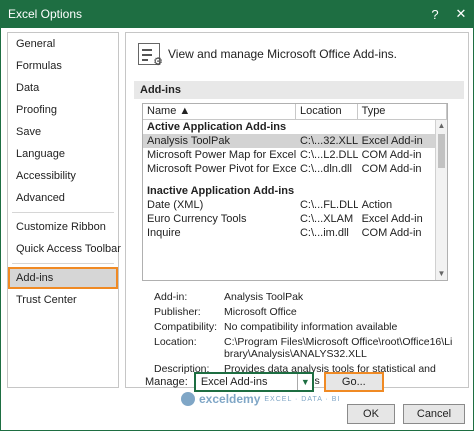  Describe the element at coordinates (441, 200) in the screenshot. I see `table-scrollbar: ▲ ▼` at that location.